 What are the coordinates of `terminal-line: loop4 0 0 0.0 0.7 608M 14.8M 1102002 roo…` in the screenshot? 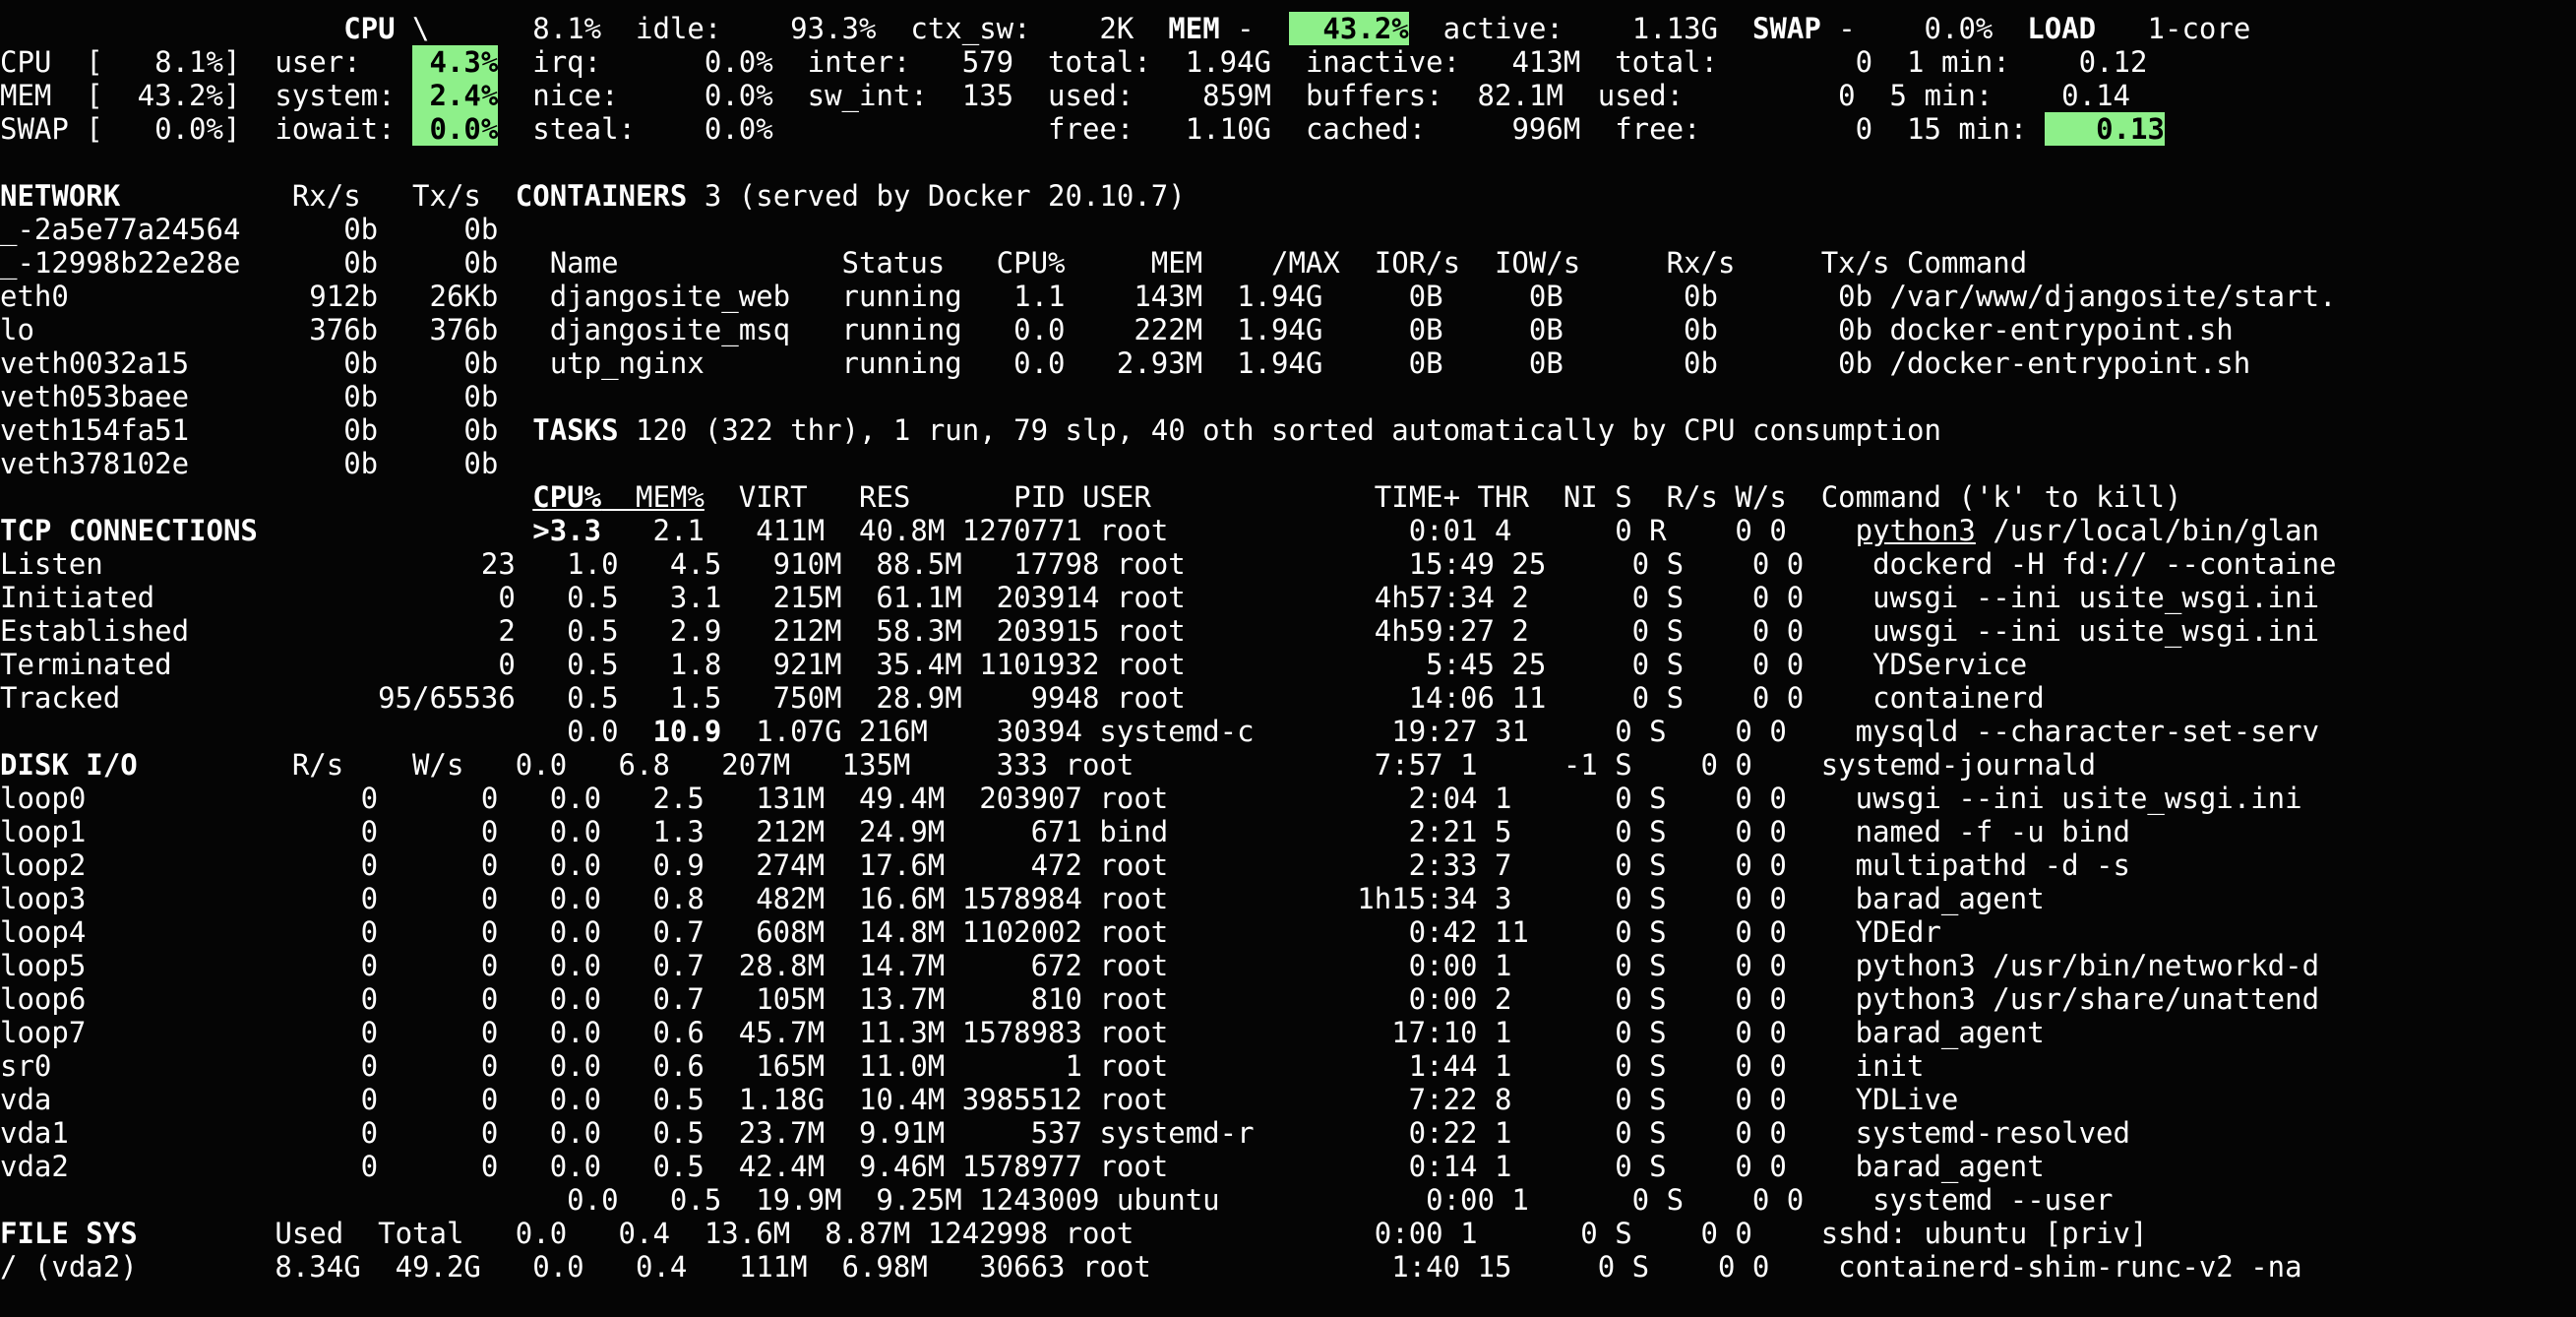 It's located at (970, 932).